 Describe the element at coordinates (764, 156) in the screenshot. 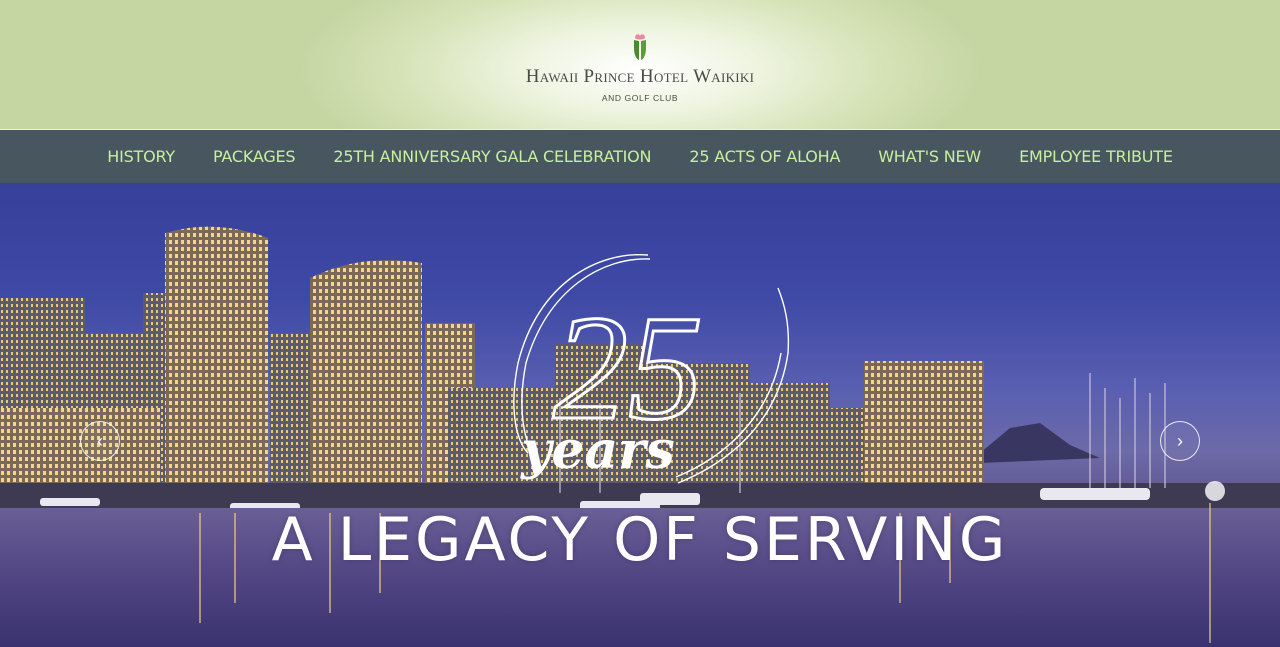

I see `nav-25-acts-of-aloha: 25 ACTS OF ALOHA` at that location.